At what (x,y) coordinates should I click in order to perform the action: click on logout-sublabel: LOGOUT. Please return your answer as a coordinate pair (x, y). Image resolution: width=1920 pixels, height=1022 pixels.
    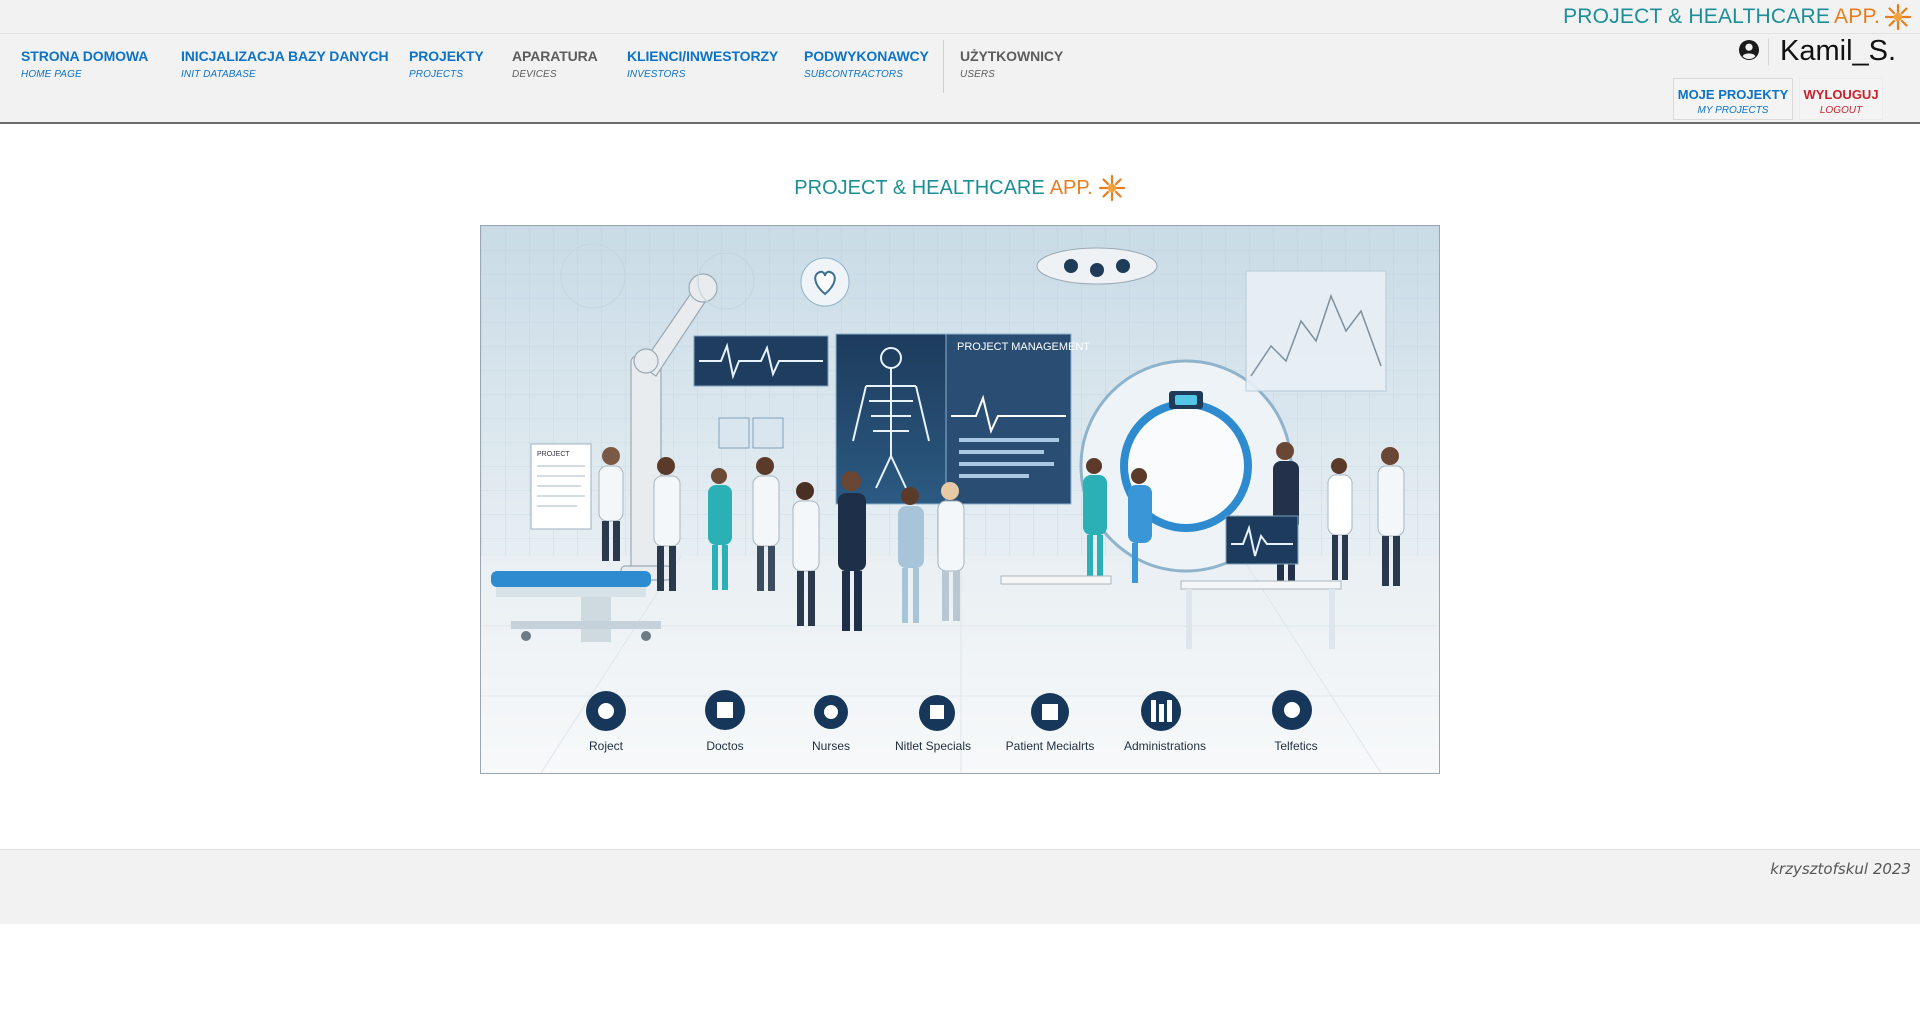
    Looking at the image, I should click on (1841, 110).